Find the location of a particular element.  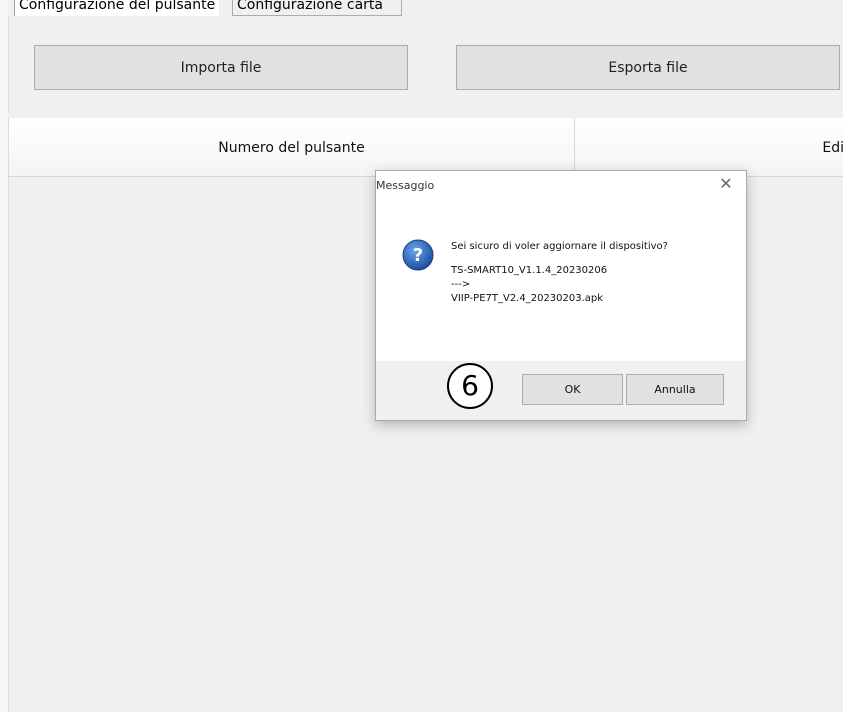

import-file-button: Importa file is located at coordinates (221, 67).